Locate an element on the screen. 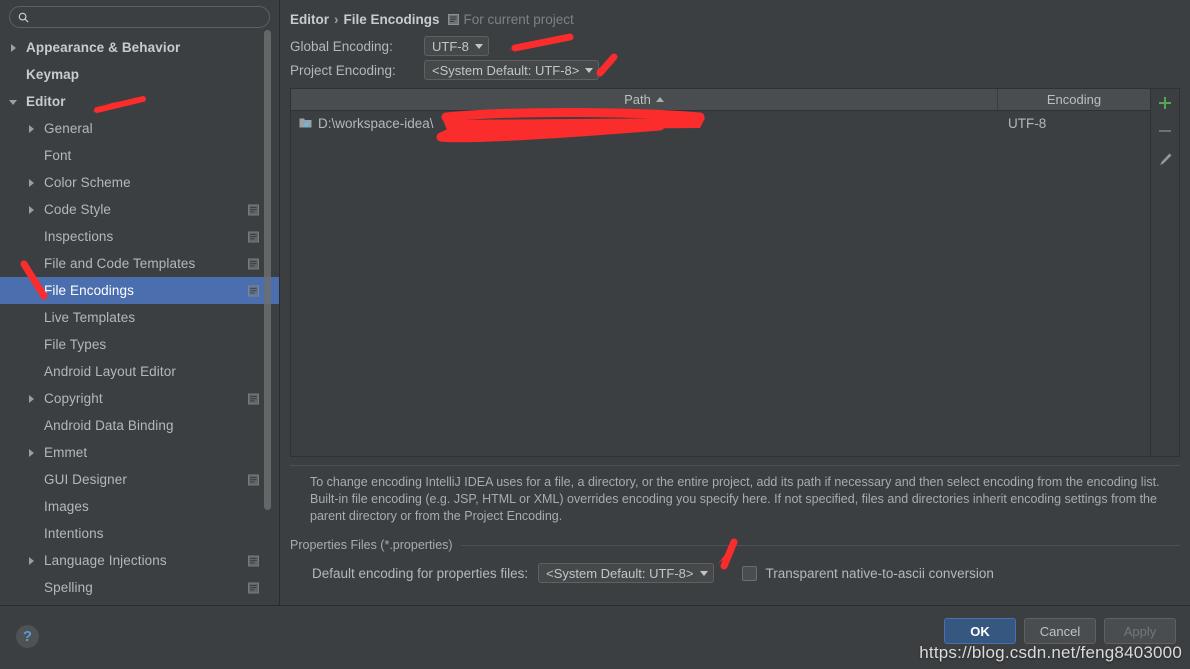  sidebar-item-label: File and Code Templates is located at coordinates (120, 263).